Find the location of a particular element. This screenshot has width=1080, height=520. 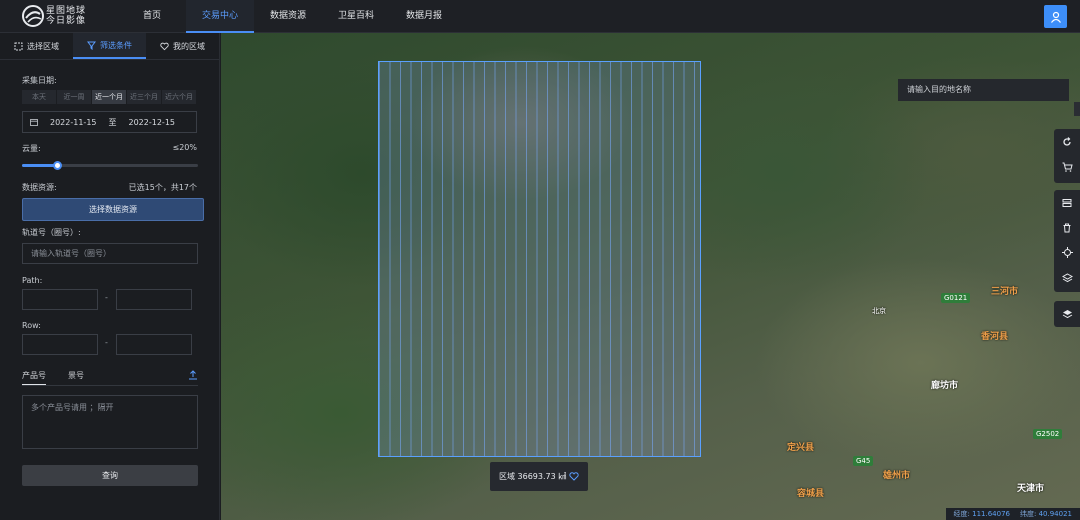

path-to-input is located at coordinates (154, 299).